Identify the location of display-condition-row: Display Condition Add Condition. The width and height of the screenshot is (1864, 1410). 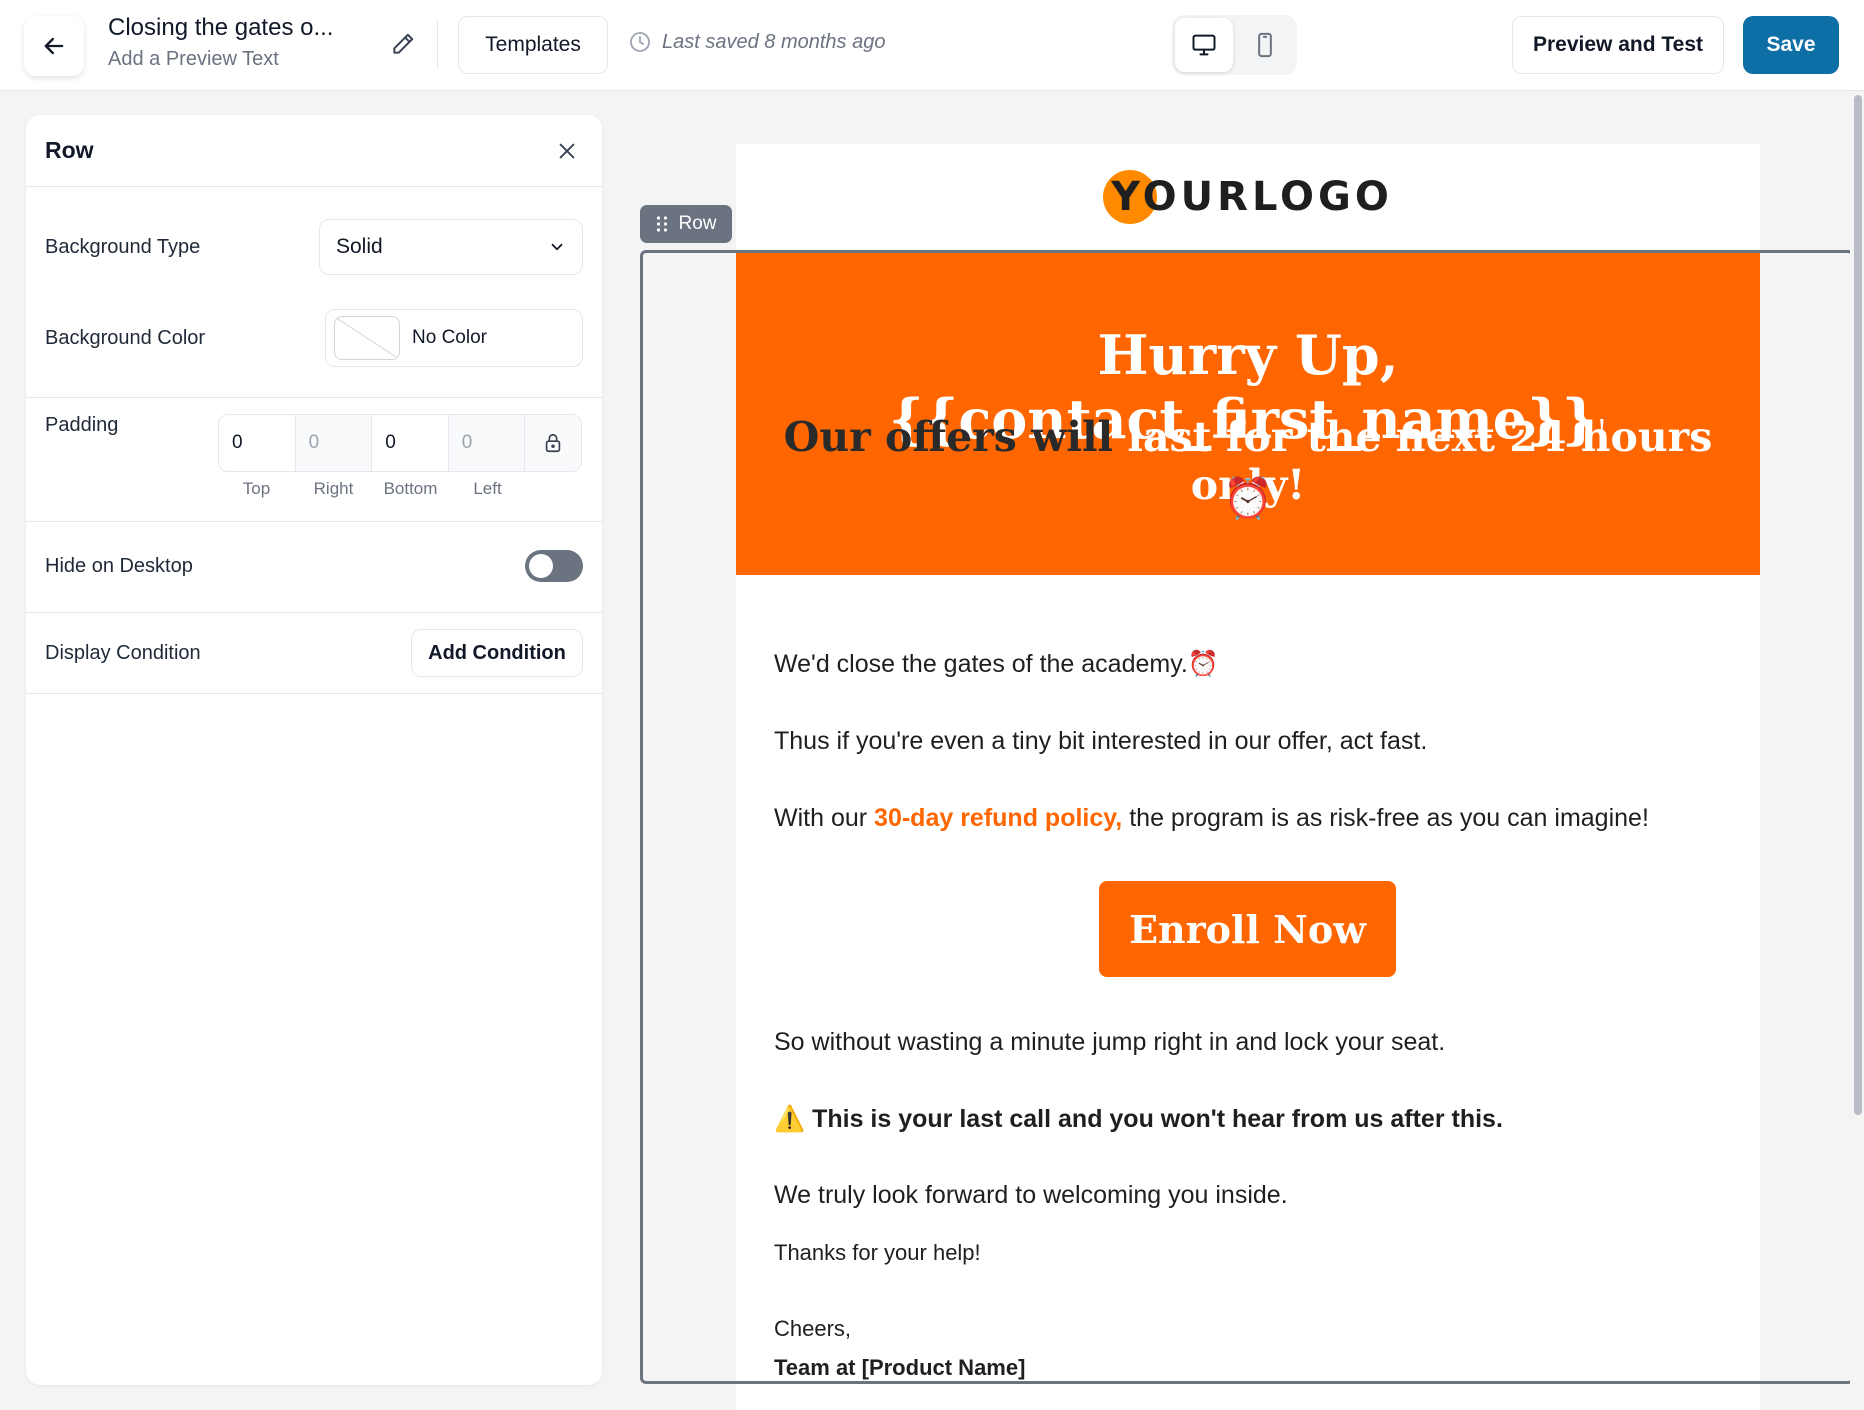
(314, 653).